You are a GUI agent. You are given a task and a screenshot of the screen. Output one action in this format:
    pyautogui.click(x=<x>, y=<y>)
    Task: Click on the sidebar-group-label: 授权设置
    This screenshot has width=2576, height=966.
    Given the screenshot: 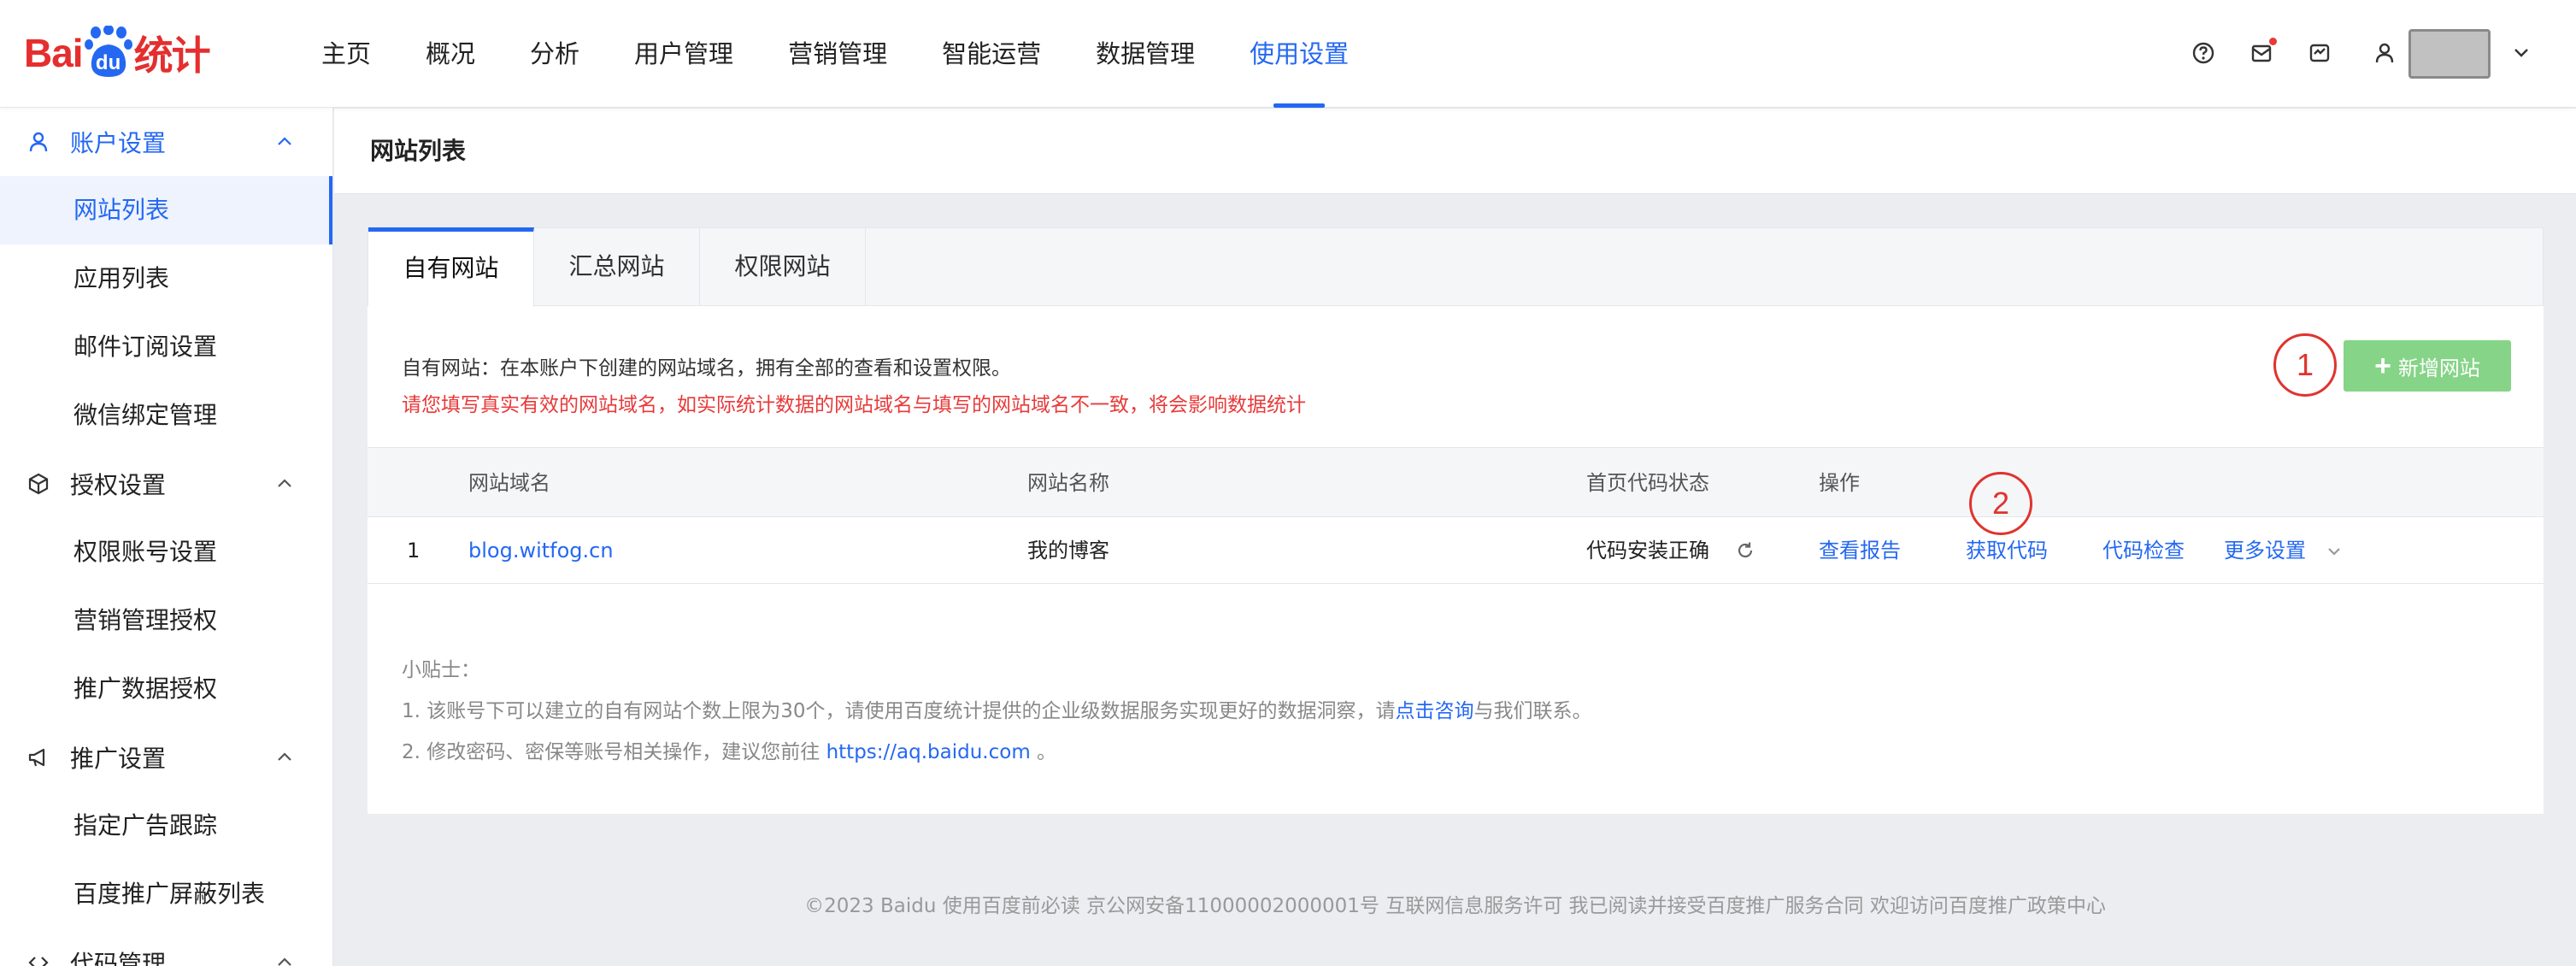 What is the action you would take?
    pyautogui.click(x=118, y=485)
    